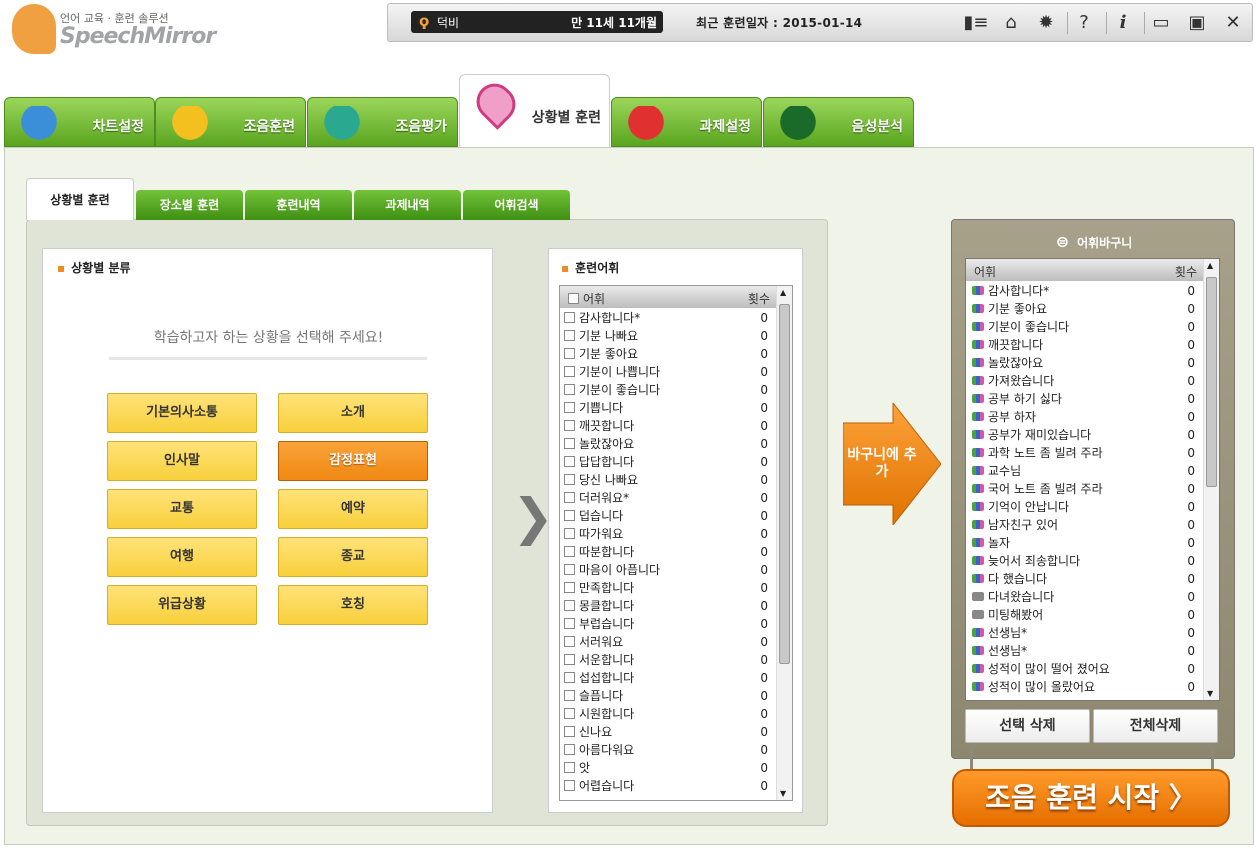 The height and width of the screenshot is (848, 1256). Describe the element at coordinates (1084, 579) in the screenshot. I see `basket-row: 다 했습니다 0` at that location.